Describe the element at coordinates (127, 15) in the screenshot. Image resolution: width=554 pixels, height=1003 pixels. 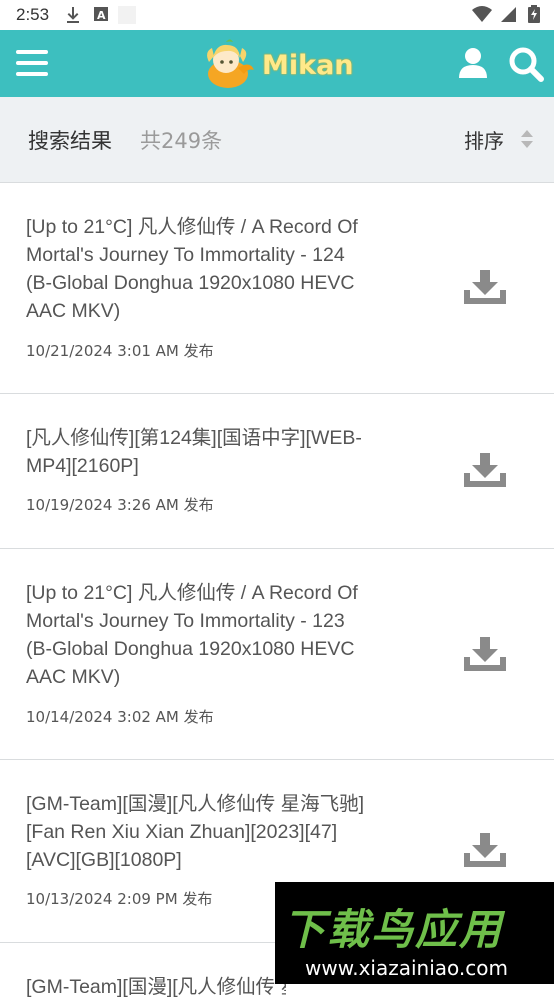
I see `blank-status-icon` at that location.